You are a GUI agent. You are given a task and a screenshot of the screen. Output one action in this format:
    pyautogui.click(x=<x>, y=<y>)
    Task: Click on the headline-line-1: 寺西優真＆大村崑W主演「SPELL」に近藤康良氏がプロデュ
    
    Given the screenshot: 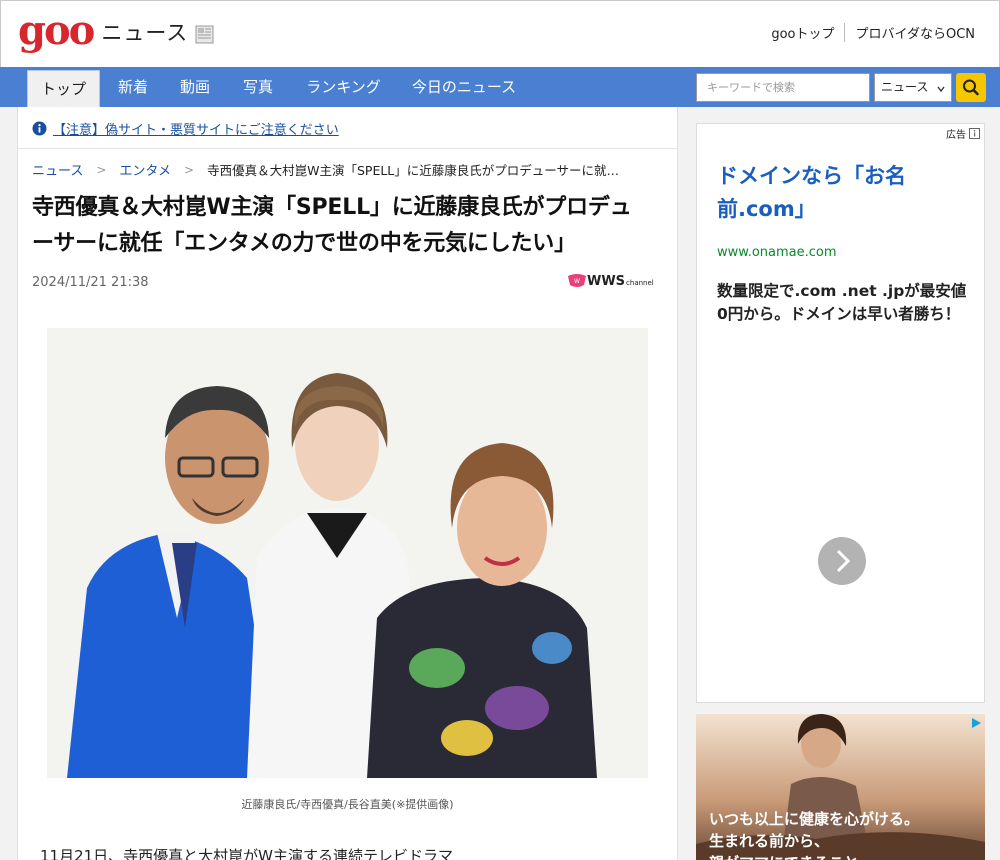 What is the action you would take?
    pyautogui.click(x=332, y=207)
    